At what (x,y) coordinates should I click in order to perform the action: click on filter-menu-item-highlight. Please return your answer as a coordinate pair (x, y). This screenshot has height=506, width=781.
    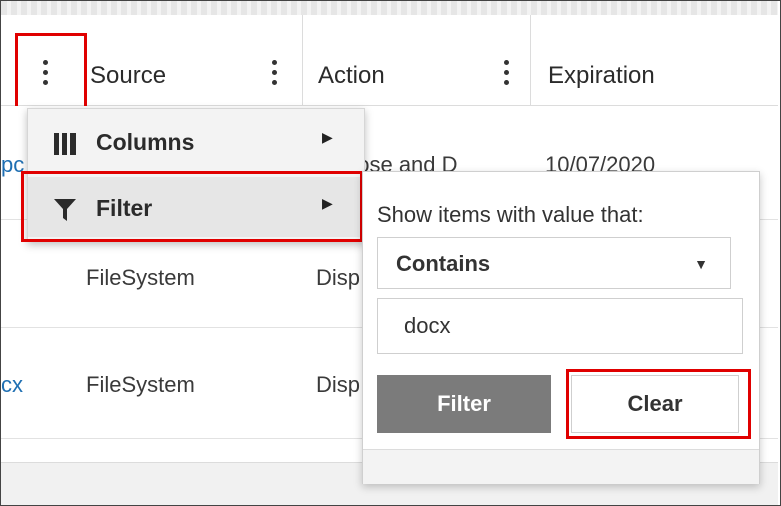
    Looking at the image, I should click on (192, 206).